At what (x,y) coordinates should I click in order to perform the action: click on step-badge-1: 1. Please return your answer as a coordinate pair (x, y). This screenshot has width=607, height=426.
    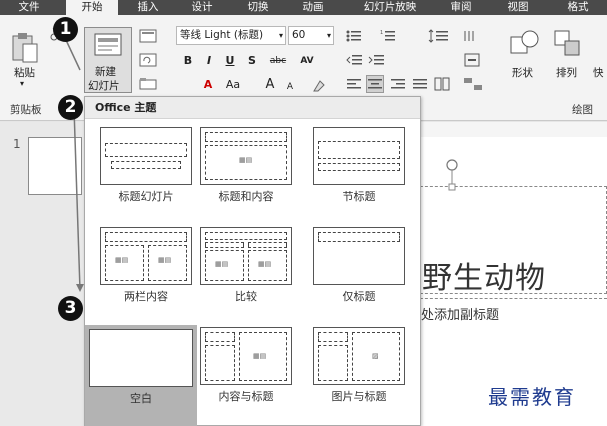
    Looking at the image, I should click on (65, 29).